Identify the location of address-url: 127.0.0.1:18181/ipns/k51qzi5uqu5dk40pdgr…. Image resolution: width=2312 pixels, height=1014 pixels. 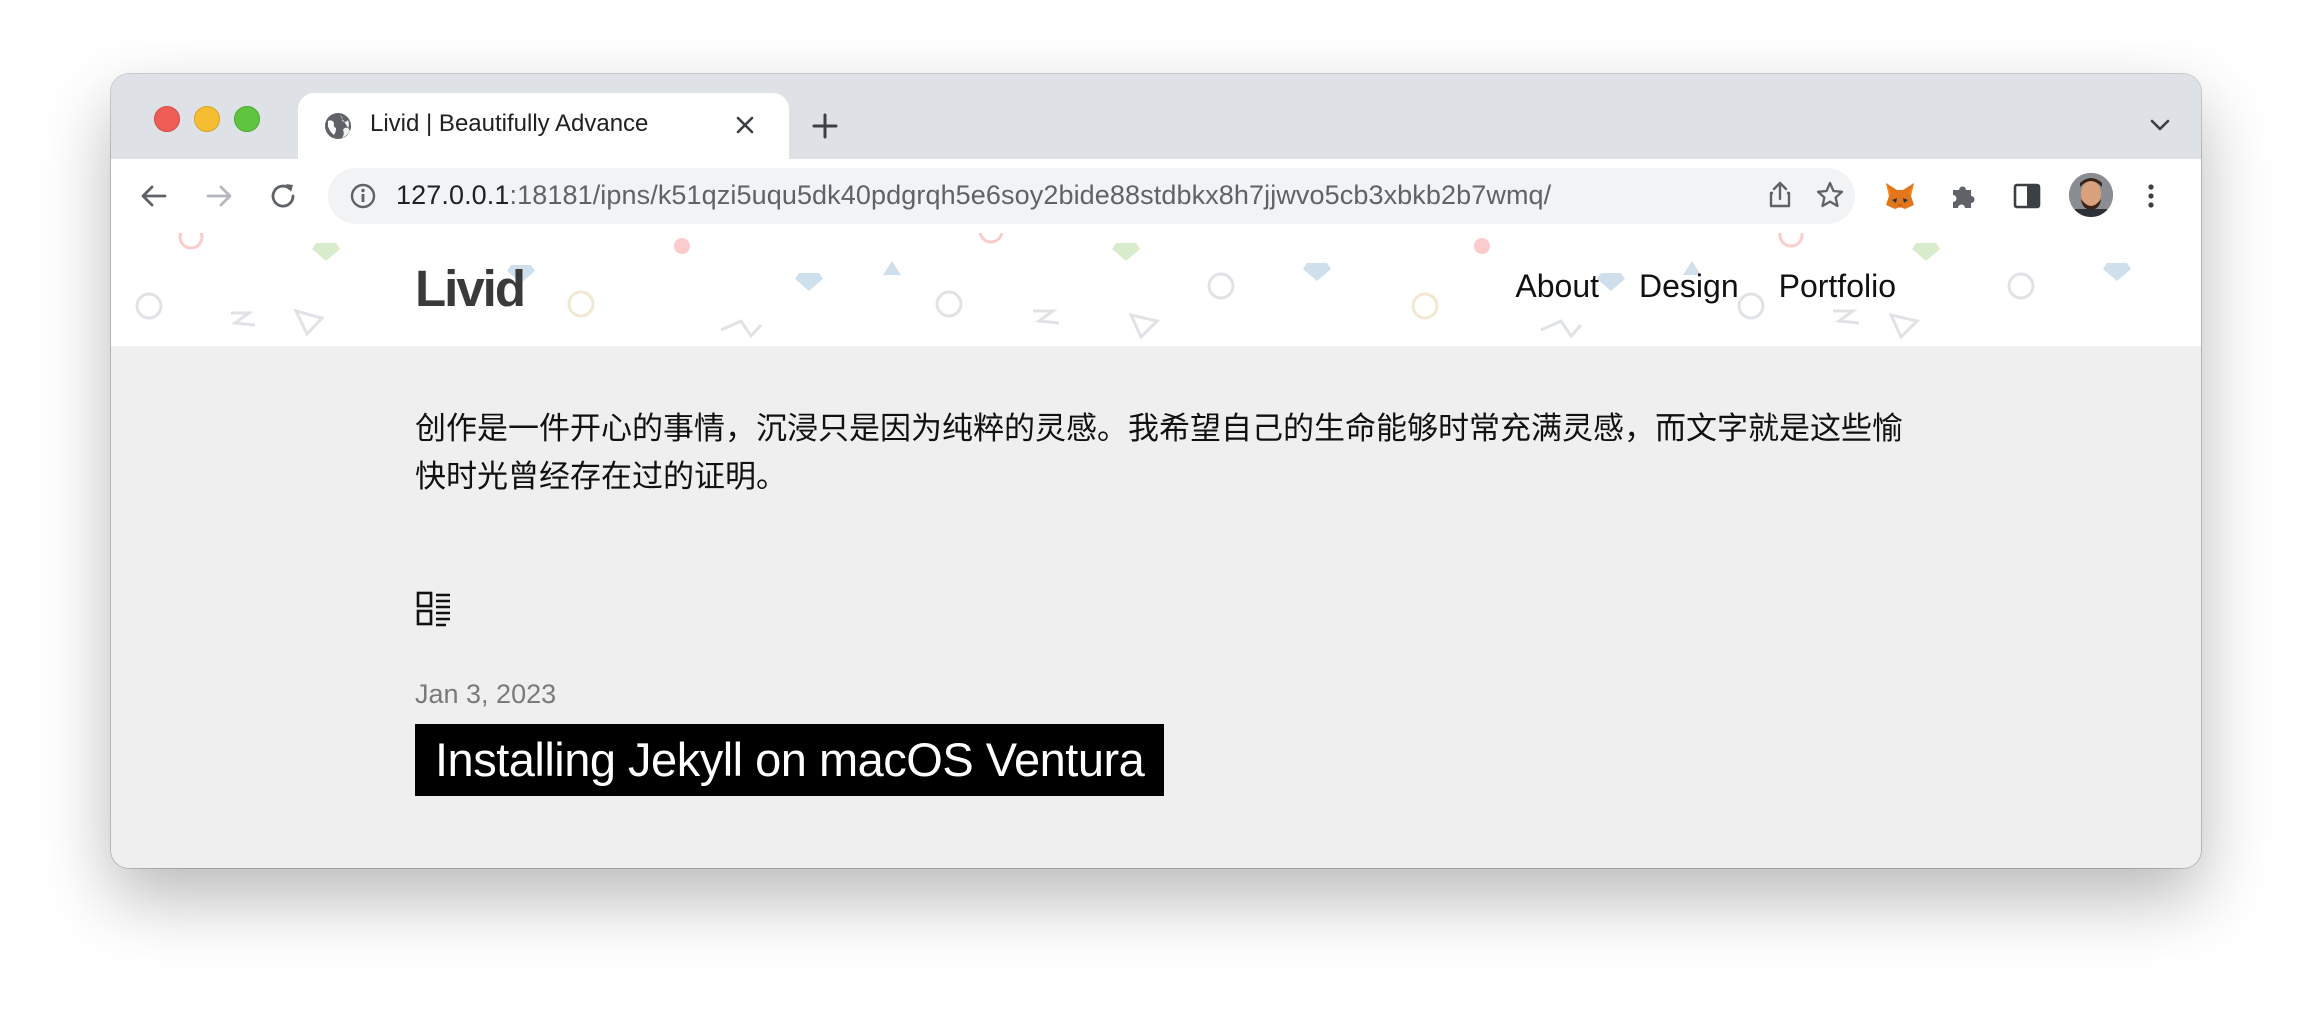
(973, 195).